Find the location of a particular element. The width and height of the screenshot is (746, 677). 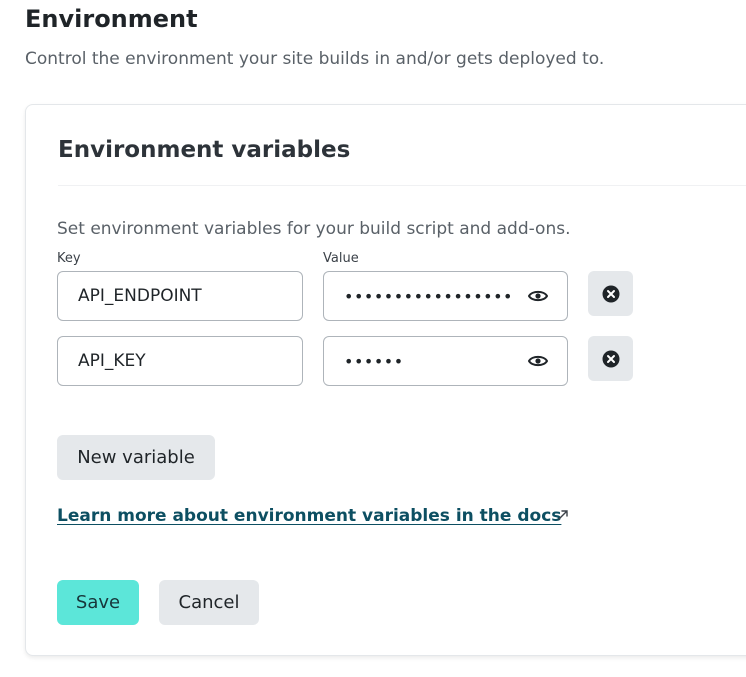

cancel-button: Cancel is located at coordinates (209, 602).